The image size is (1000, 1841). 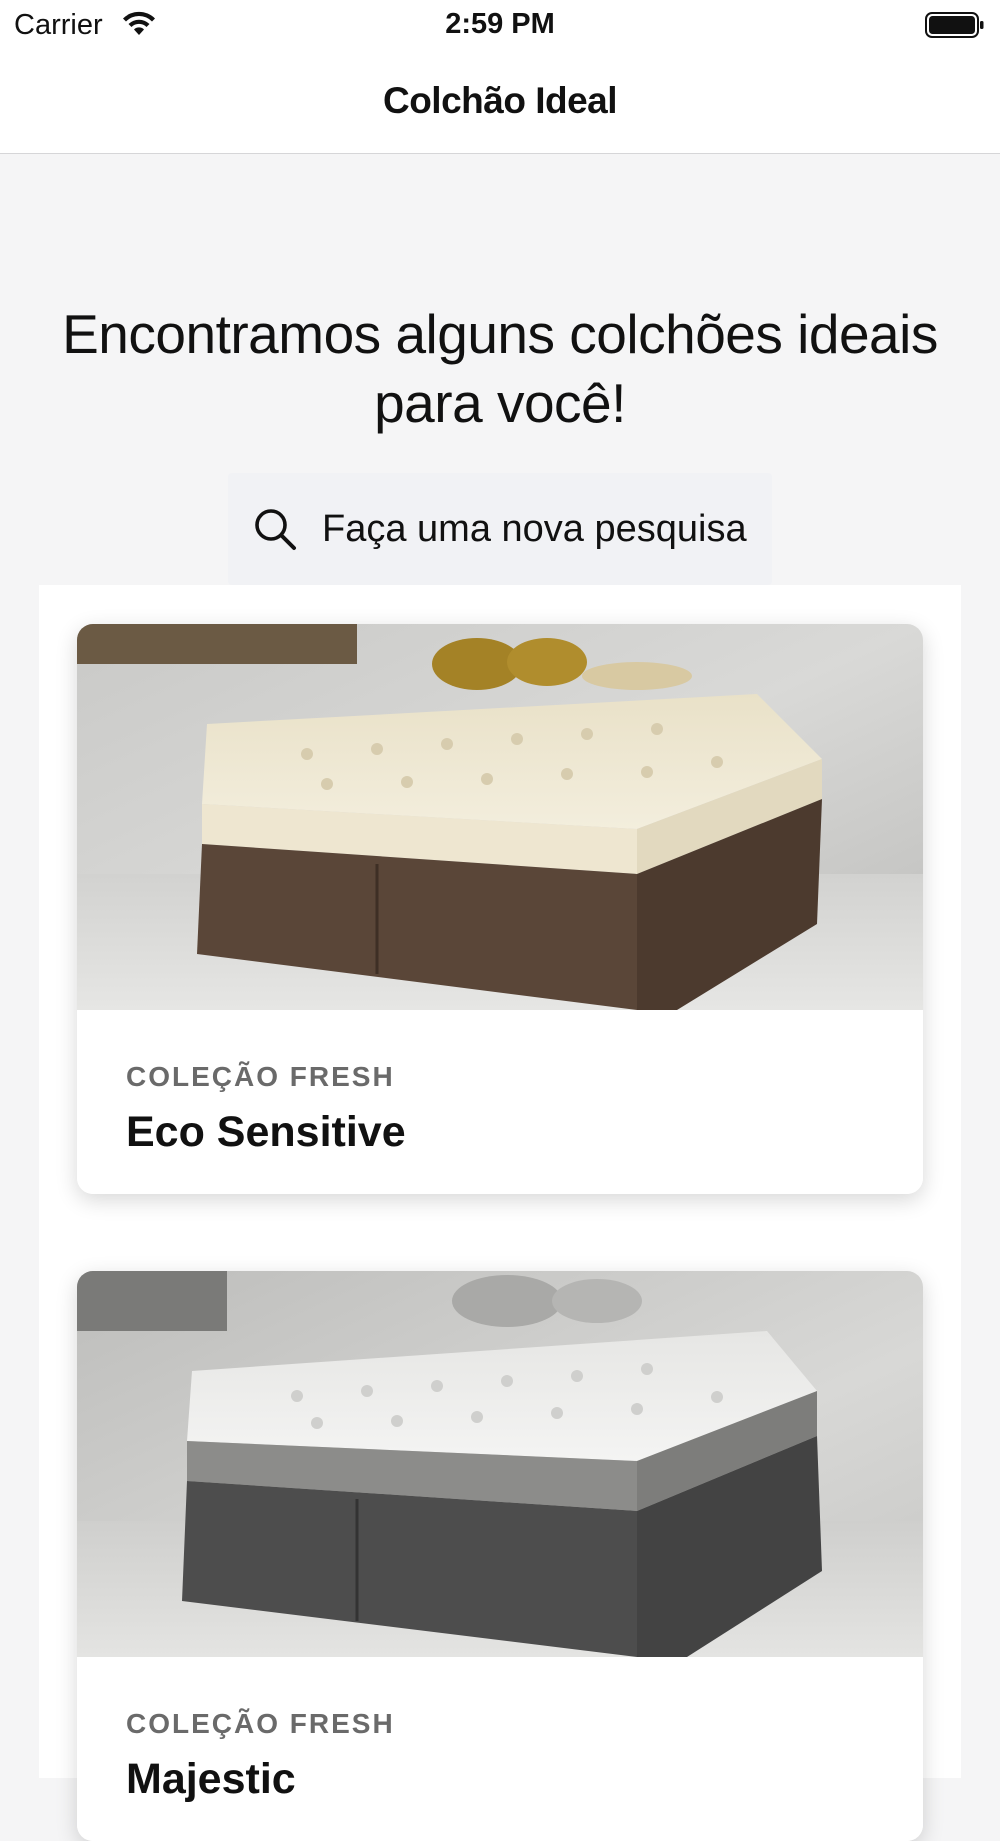 I want to click on product-name: Majestic, so click(x=211, y=1779).